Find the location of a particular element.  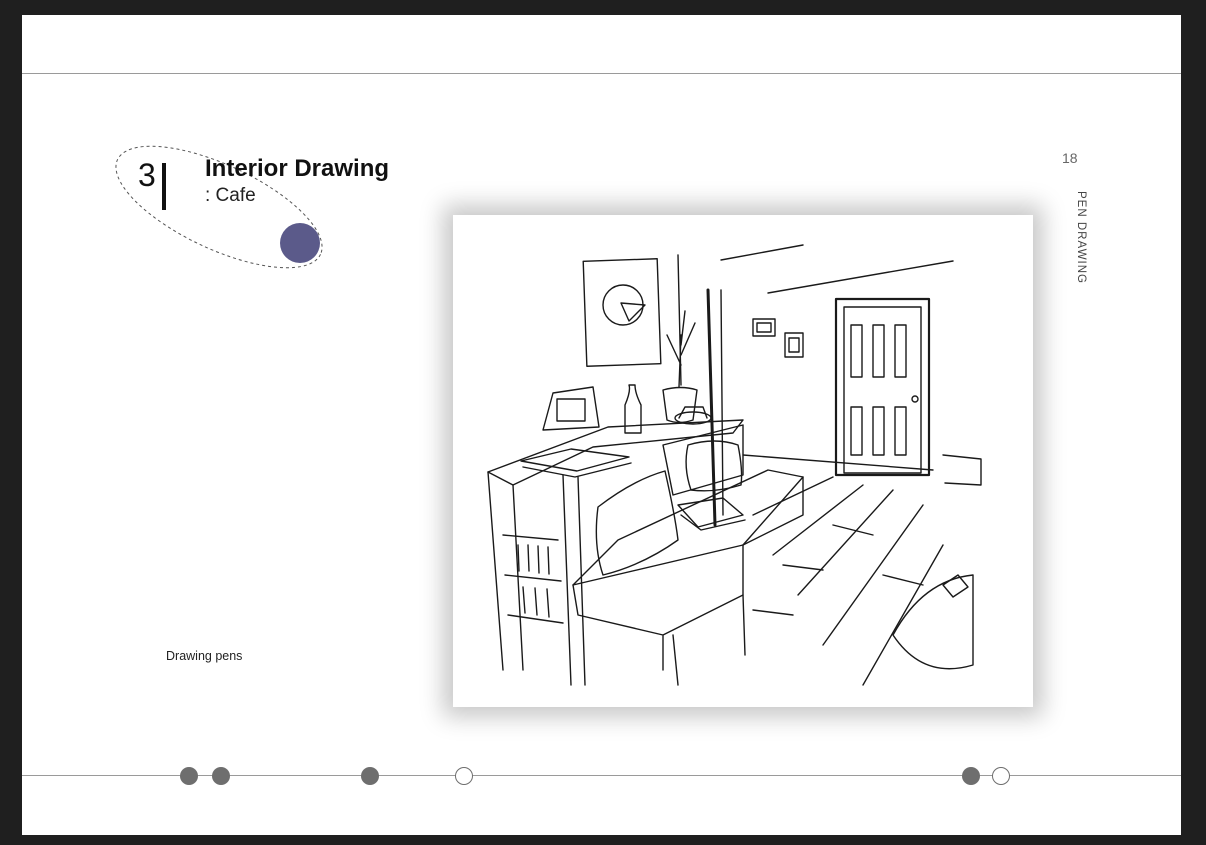

caption-text: Drawing pens is located at coordinates (204, 656).